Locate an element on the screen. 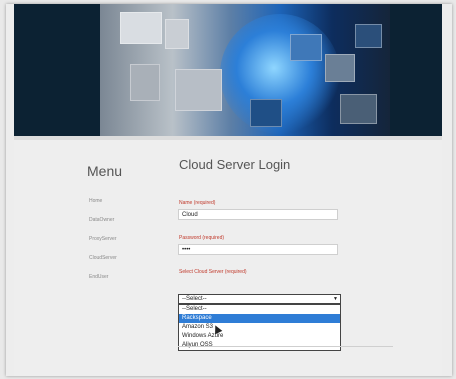 The height and width of the screenshot is (379, 456). dropdown-option-highlighted: Rackspace is located at coordinates (259, 318).